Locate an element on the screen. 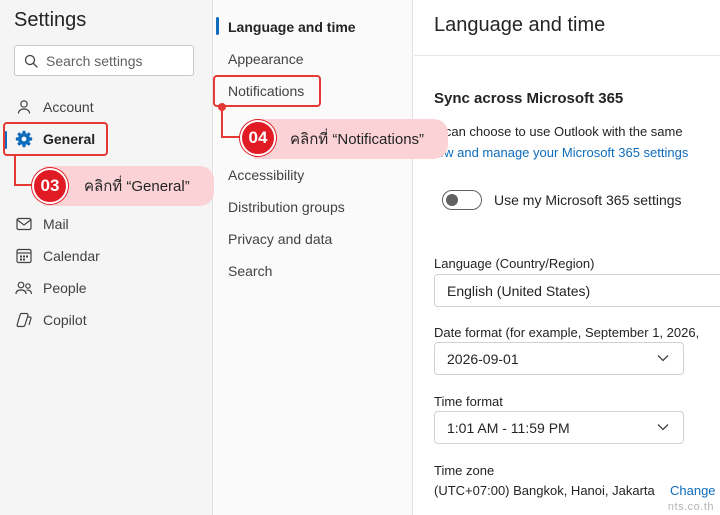 The width and height of the screenshot is (720, 515). callout-step-04: คลิกที่ “Notifications” is located at coordinates (351, 139).